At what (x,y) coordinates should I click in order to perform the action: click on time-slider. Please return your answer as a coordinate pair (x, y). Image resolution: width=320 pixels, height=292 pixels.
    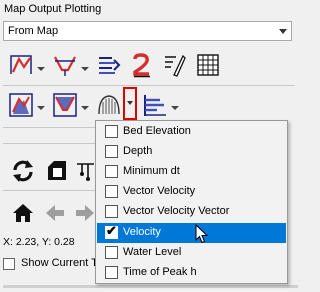
    Looking at the image, I should click on (150, 286).